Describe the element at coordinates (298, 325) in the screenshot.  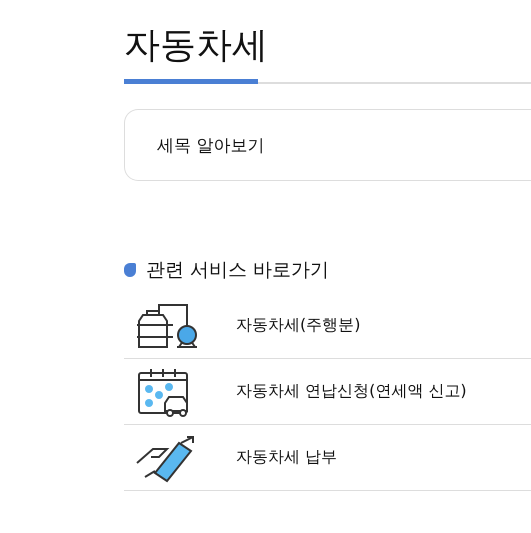
I see `service-link: 자동차세(주행분)` at that location.